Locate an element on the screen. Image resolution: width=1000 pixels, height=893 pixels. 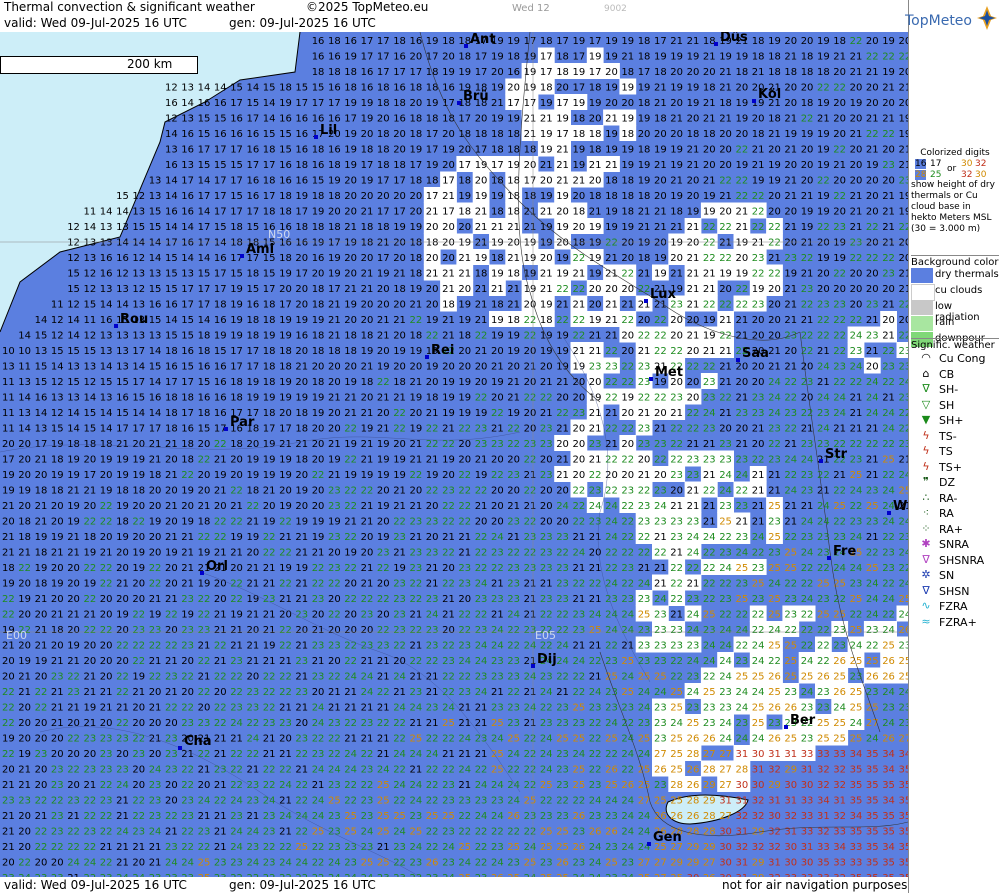
city-antwerp: Ant is located at coordinates (480, 40).